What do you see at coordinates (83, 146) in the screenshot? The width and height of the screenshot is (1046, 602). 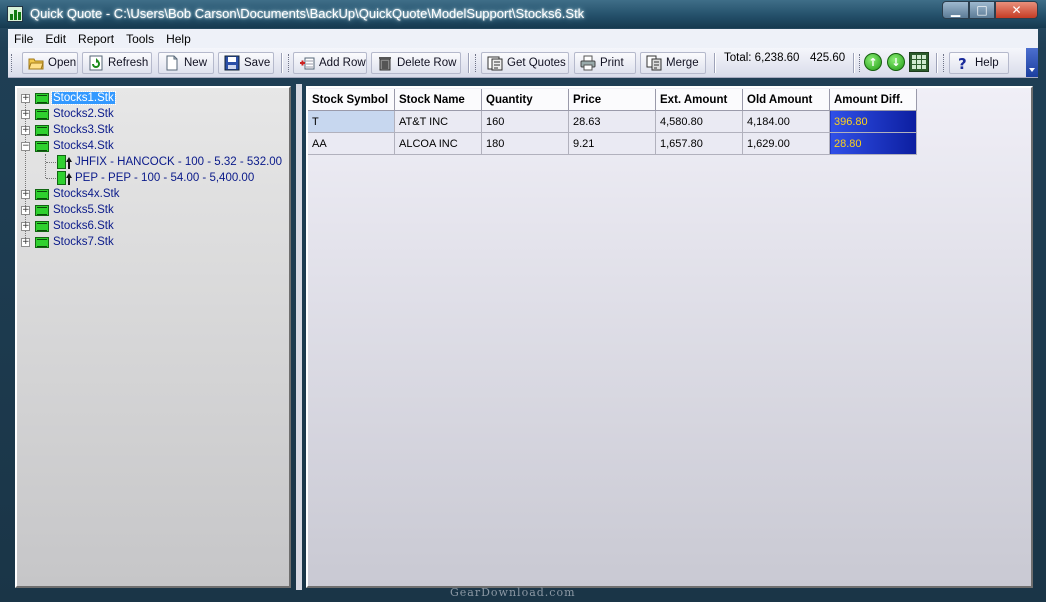 I see `tree-node-label: Stocks4.Stk` at bounding box center [83, 146].